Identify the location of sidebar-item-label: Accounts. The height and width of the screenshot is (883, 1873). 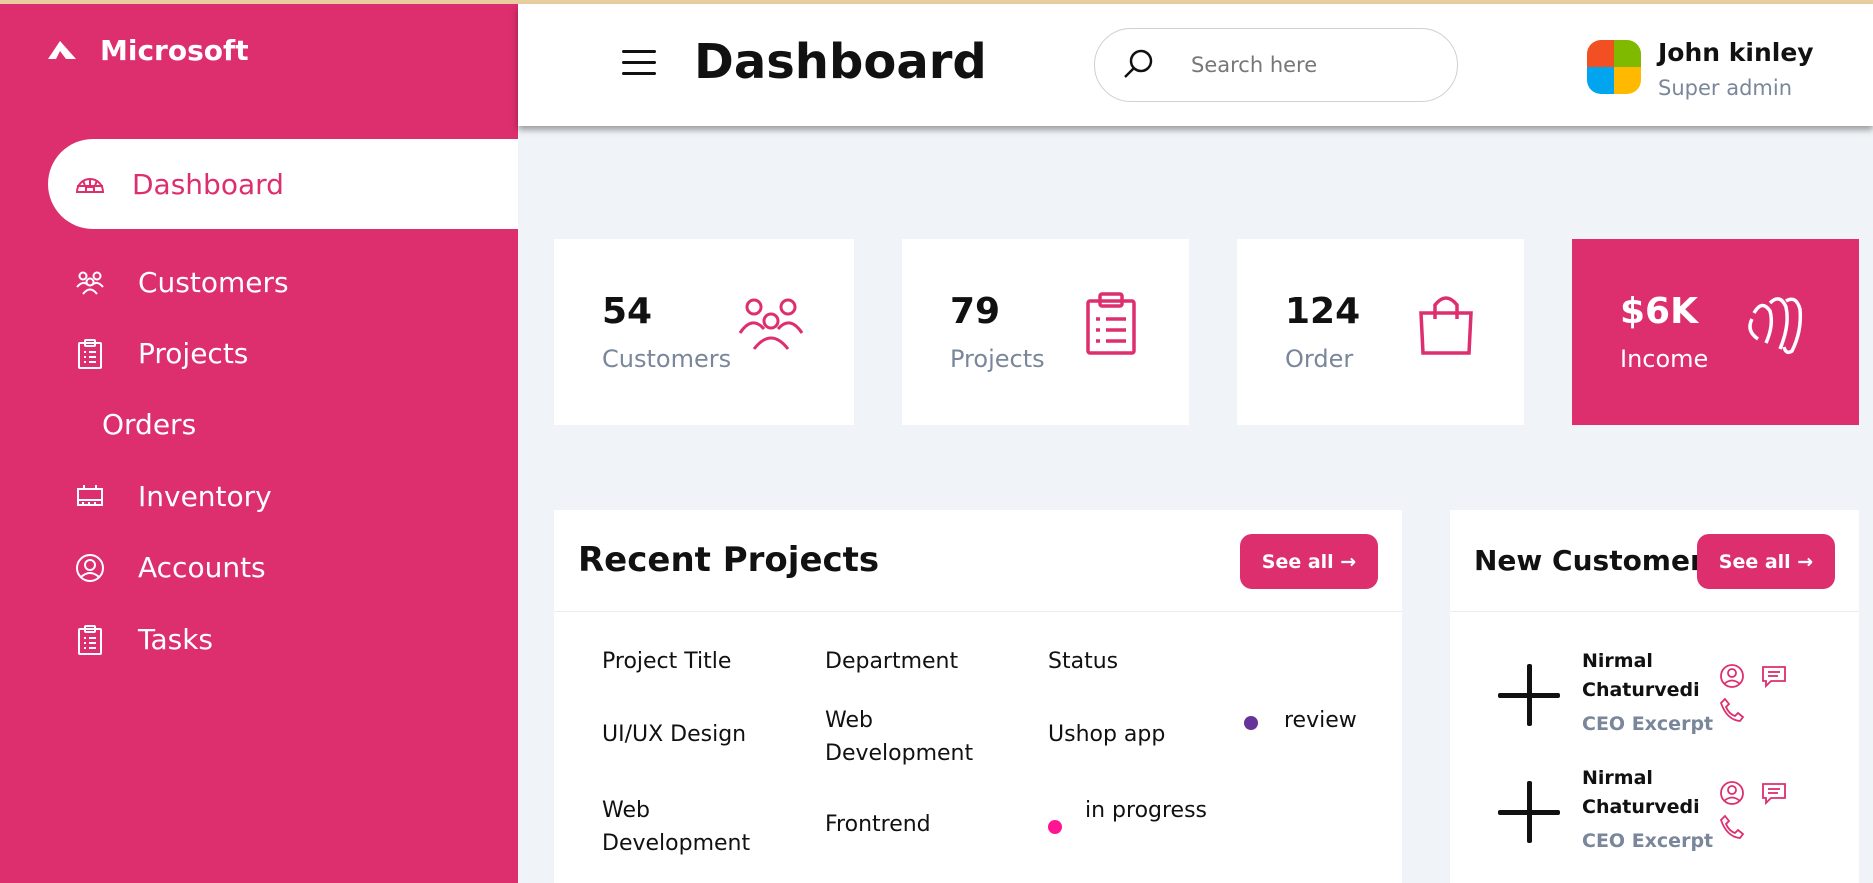
(202, 567).